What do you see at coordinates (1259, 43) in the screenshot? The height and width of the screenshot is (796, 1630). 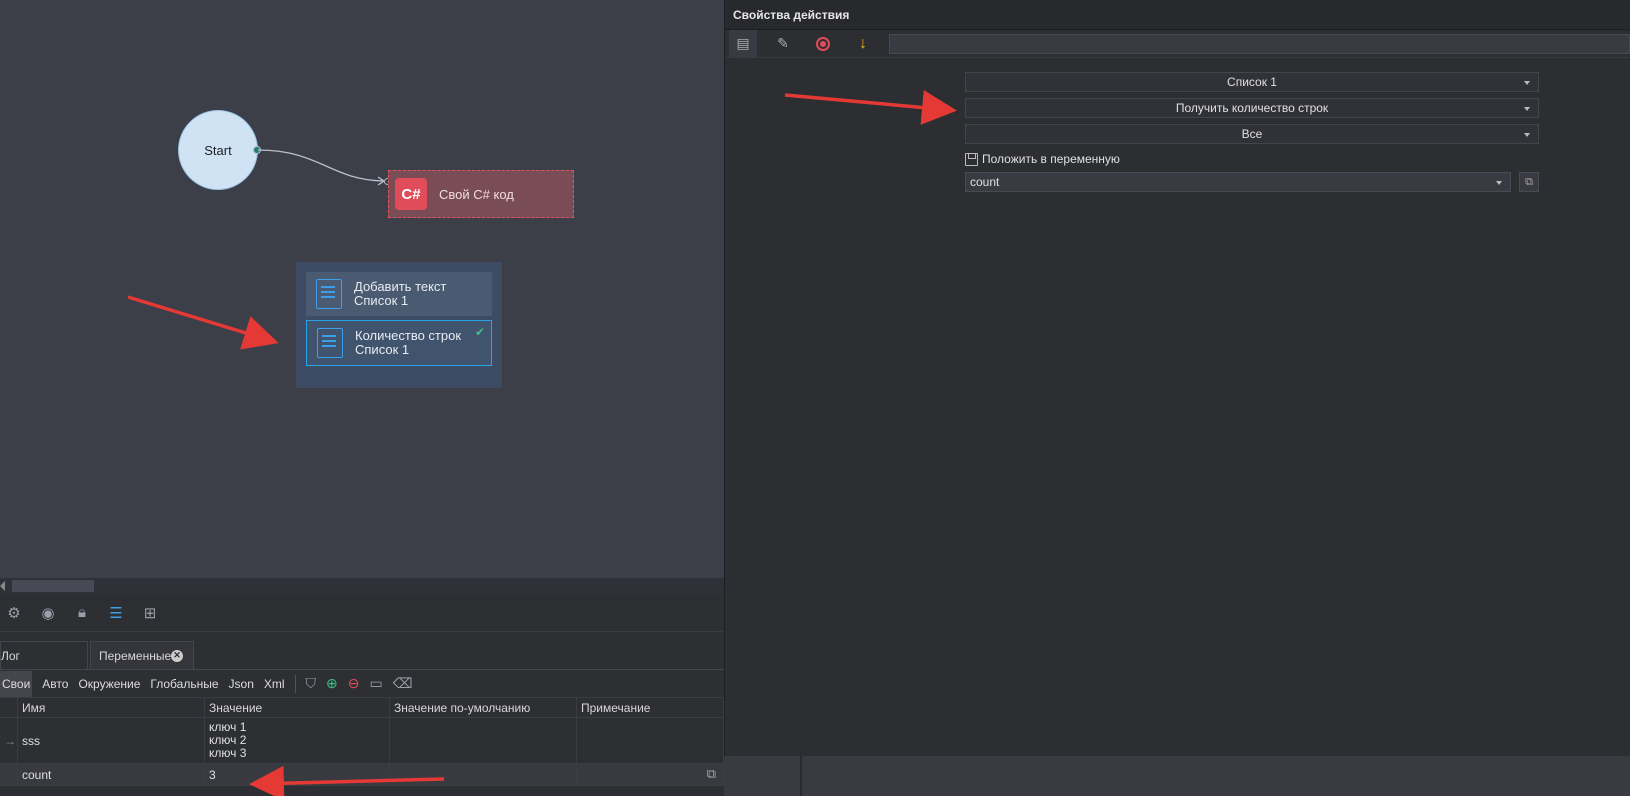 I see `panel-search-input` at bounding box center [1259, 43].